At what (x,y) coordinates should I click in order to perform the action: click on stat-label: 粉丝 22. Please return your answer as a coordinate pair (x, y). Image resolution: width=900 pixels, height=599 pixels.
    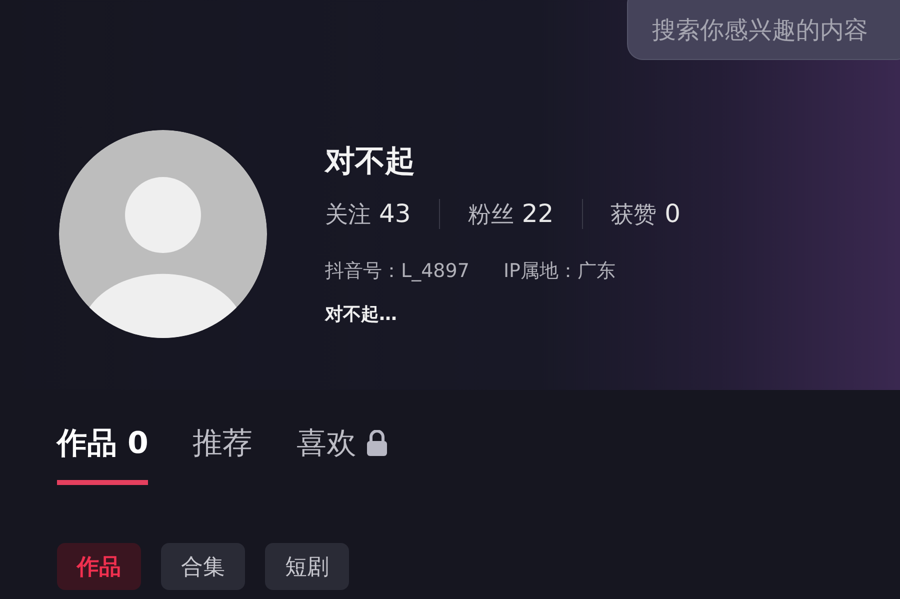
    Looking at the image, I should click on (511, 214).